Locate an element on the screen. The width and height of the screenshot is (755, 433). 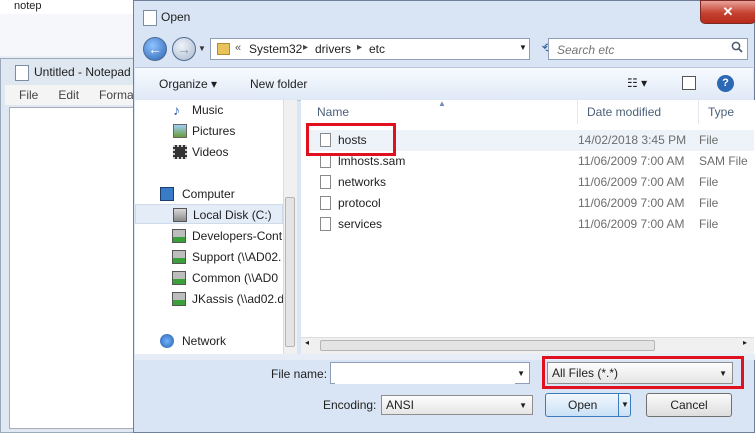
recent-locations-dropdown: ▼ is located at coordinates (202, 48).